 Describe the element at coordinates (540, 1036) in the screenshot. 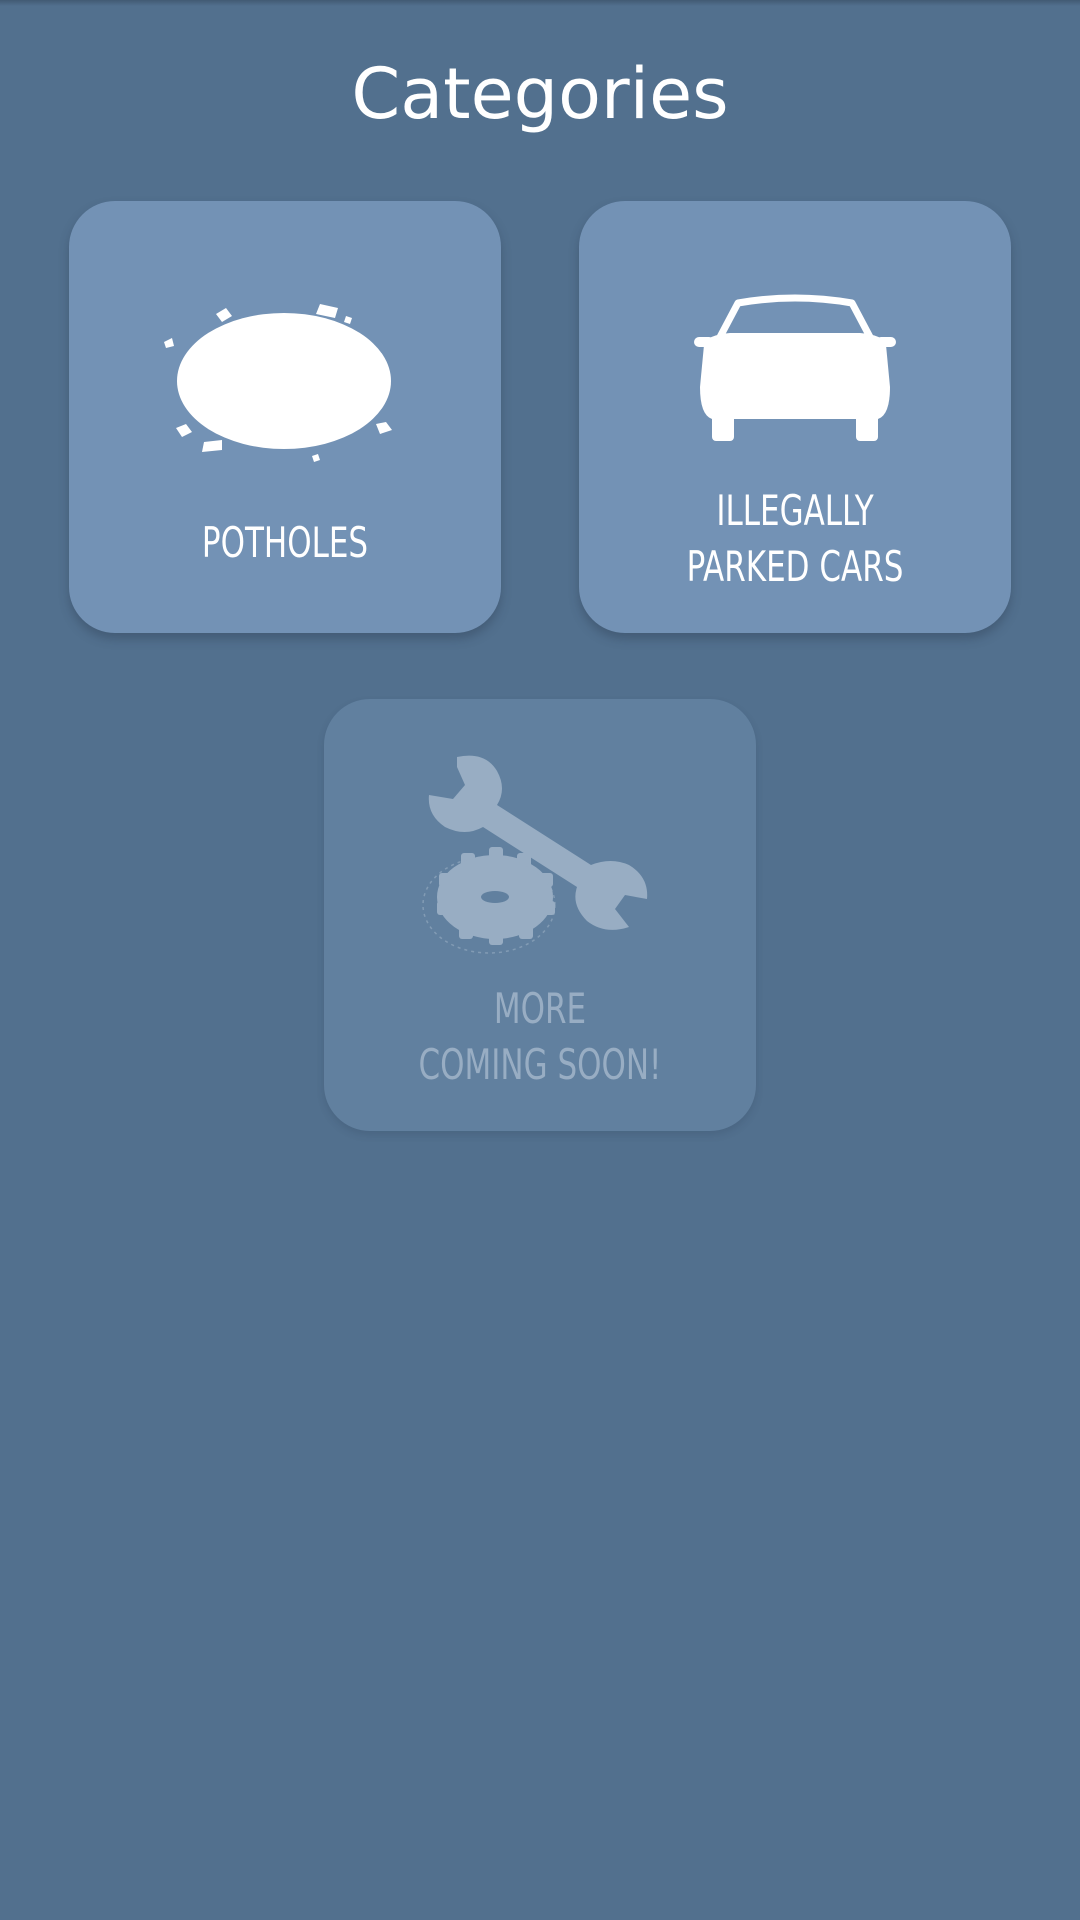

I see `category-label-more-coming-soon: MORE COMING SOON!` at that location.